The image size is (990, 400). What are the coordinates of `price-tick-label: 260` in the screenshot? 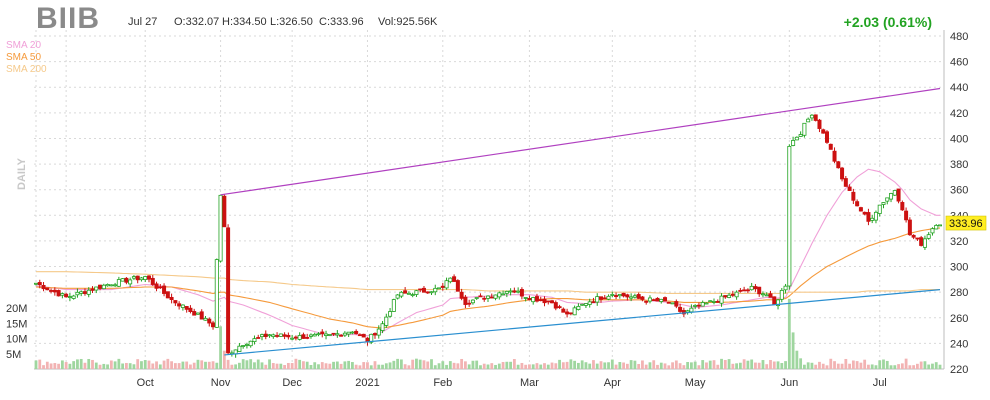 It's located at (959, 319).